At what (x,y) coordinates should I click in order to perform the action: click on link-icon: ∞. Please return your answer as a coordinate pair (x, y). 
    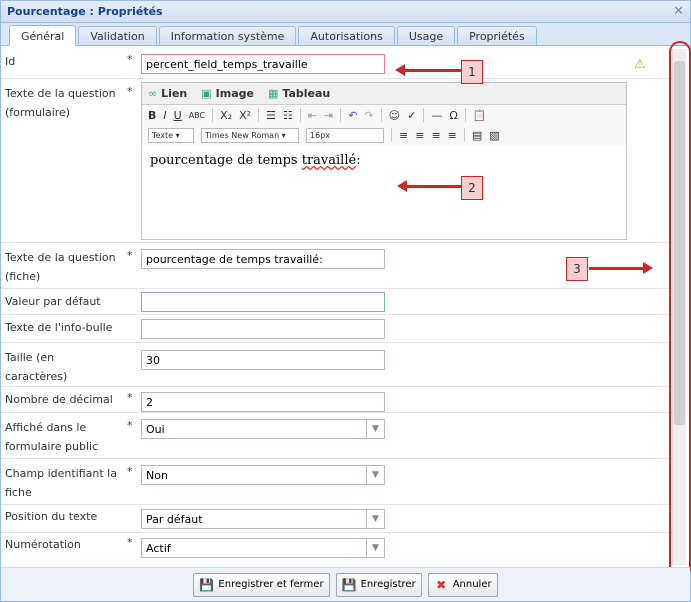
    Looking at the image, I should click on (153, 93).